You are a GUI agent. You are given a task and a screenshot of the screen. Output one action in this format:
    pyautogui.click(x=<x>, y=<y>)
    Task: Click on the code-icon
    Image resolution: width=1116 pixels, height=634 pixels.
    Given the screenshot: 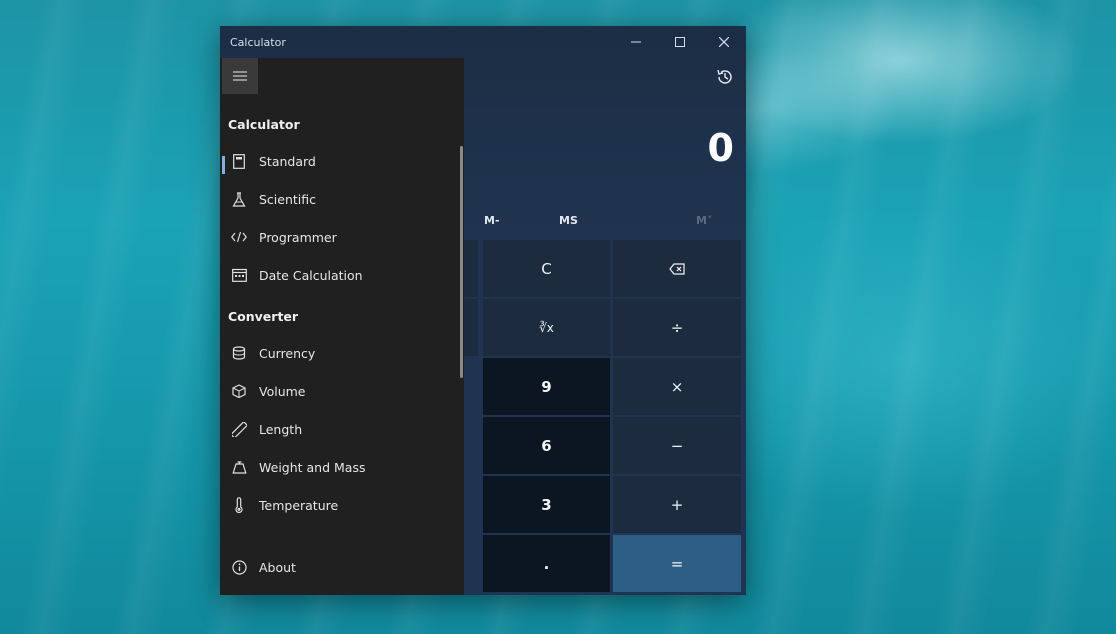 What is the action you would take?
    pyautogui.click(x=239, y=237)
    